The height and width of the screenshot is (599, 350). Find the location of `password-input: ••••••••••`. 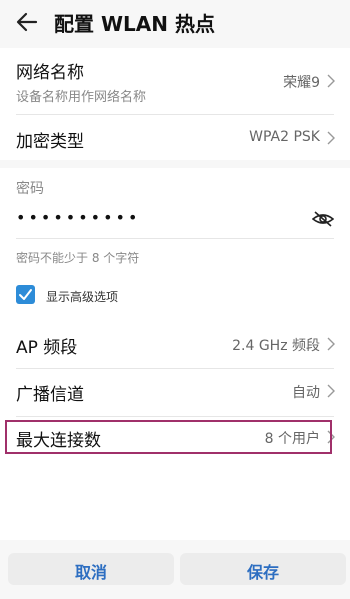

password-input: •••••••••• is located at coordinates (78, 217).